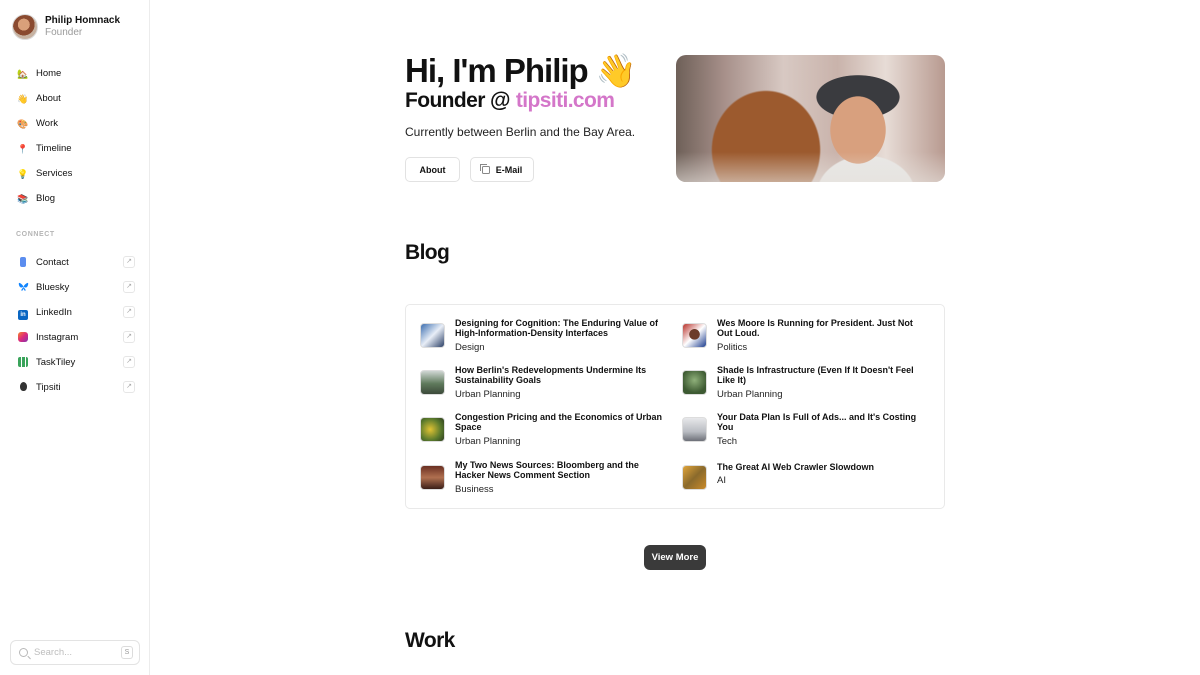  I want to click on post-category: Business, so click(474, 489).